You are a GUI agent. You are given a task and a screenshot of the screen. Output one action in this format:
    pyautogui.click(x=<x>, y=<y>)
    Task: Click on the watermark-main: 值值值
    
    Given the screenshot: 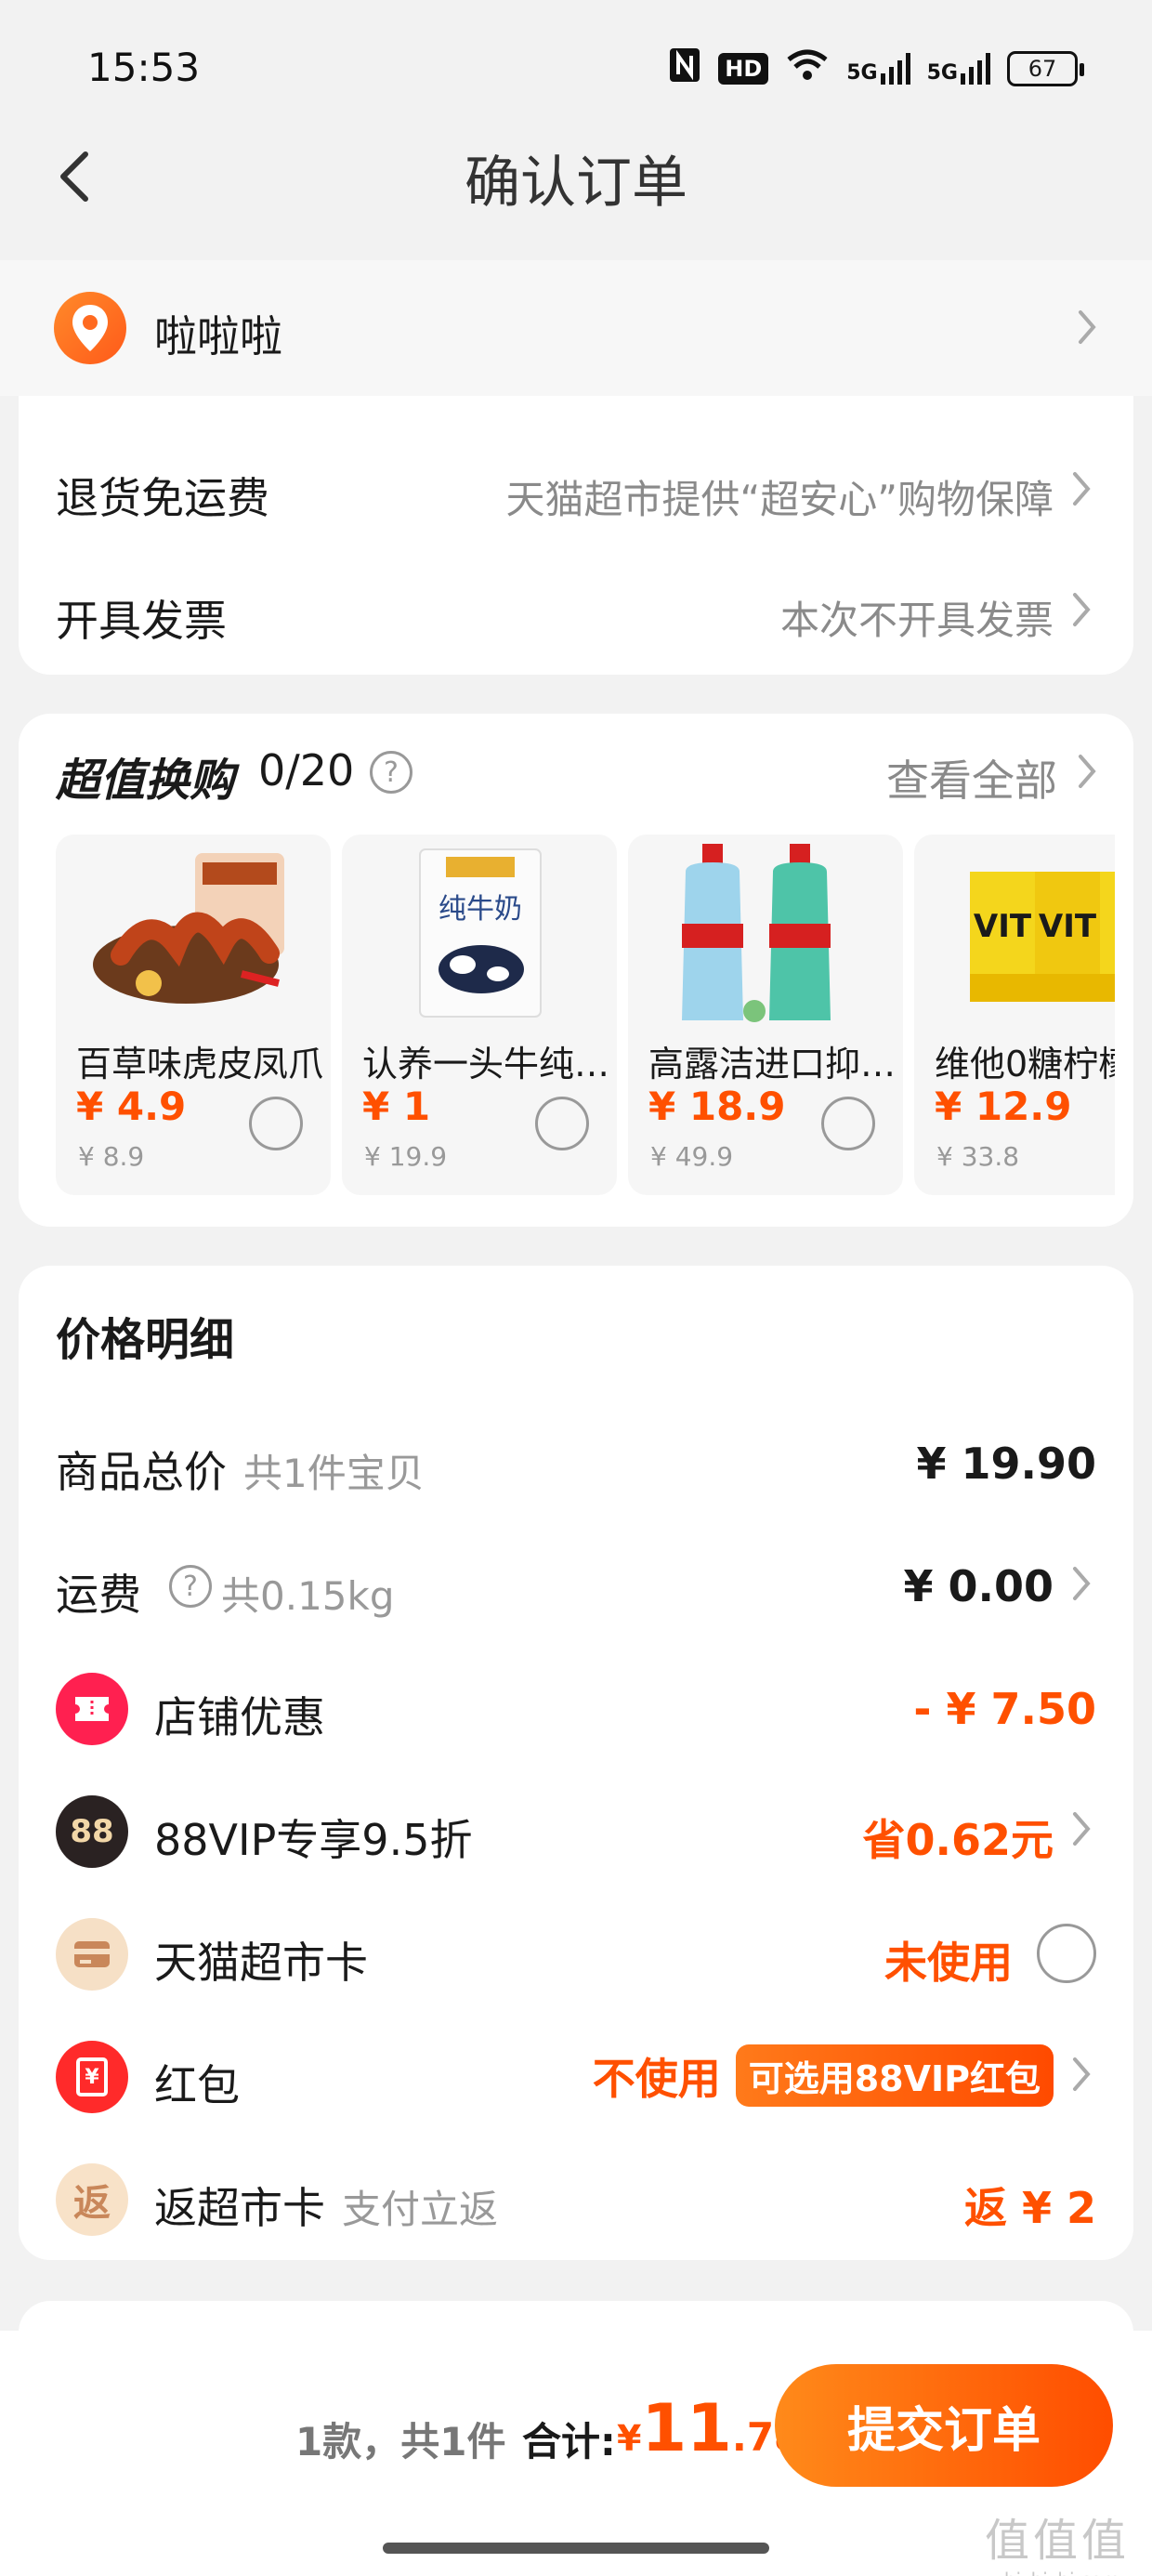 What is the action you would take?
    pyautogui.click(x=1057, y=2541)
    